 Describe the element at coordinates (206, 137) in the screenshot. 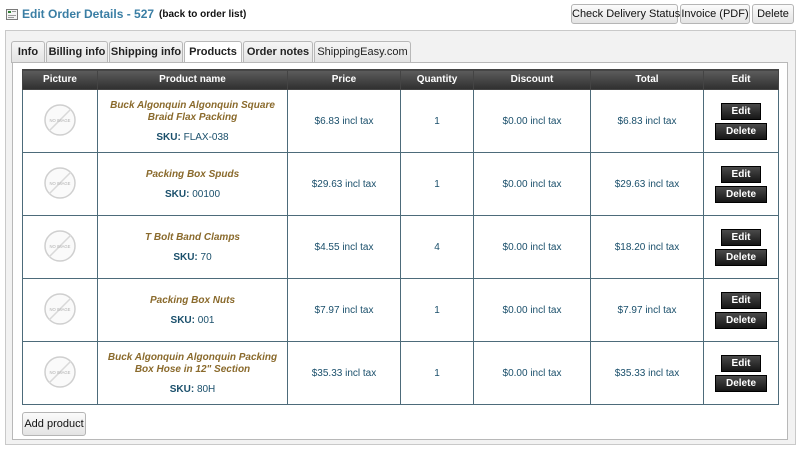

I see `sku-value: FLAX-038` at that location.